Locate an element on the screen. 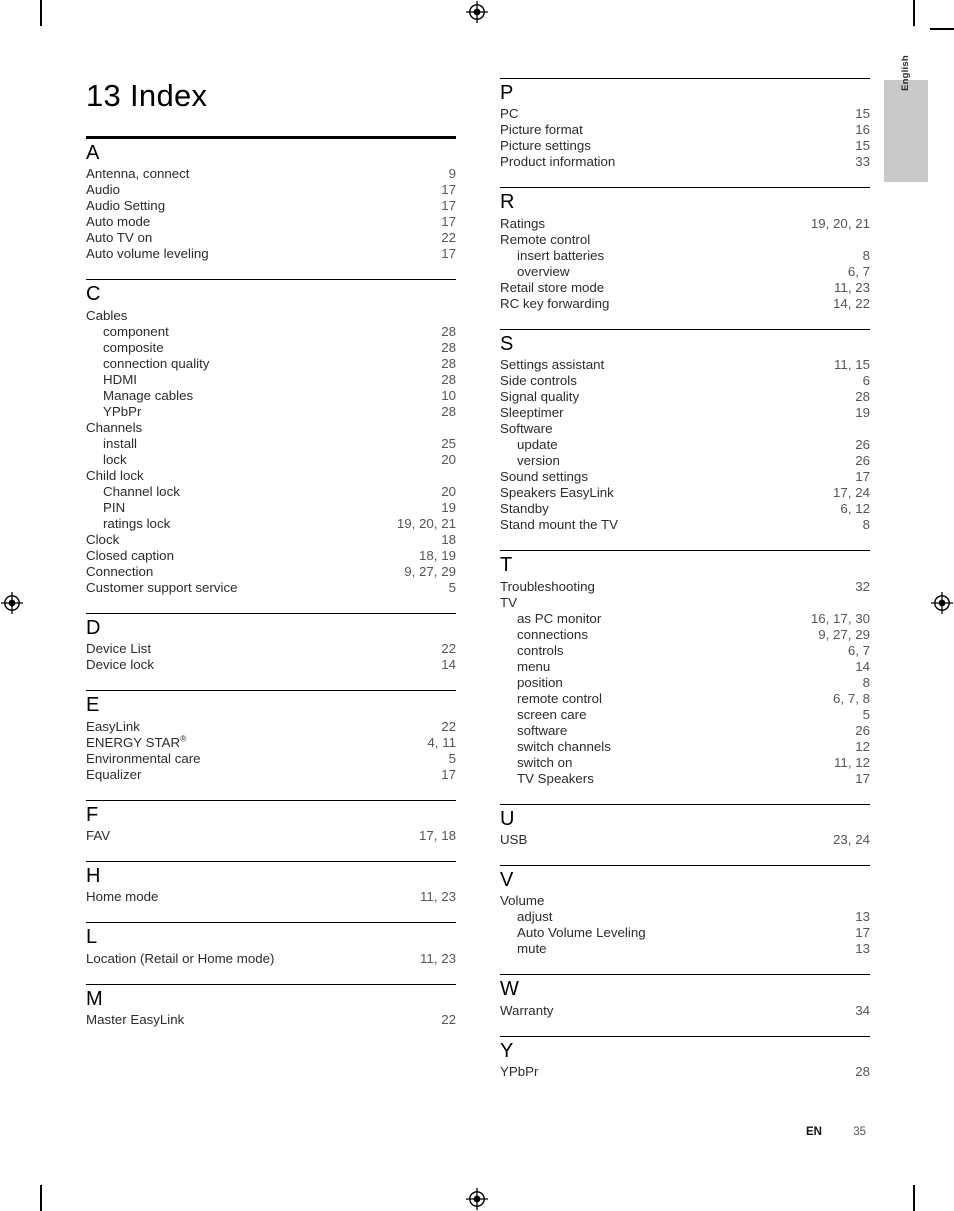 The height and width of the screenshot is (1211, 954). index-entry: Antenna, connect 9 is located at coordinates (271, 174).